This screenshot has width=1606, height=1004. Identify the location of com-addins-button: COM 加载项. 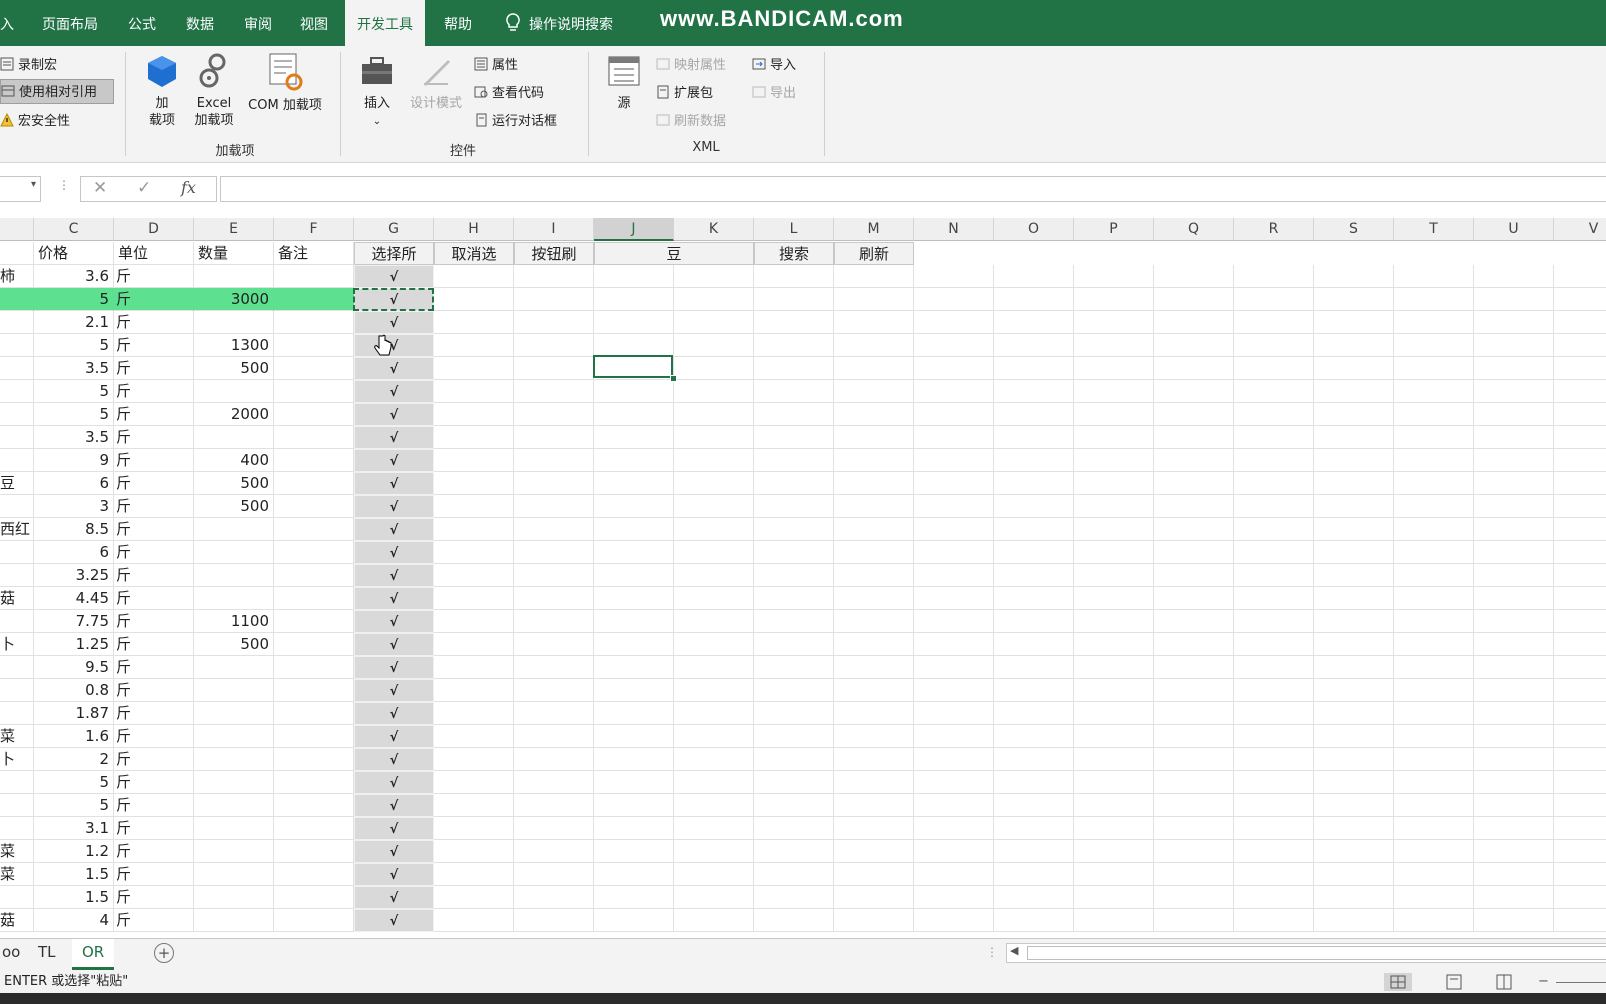
(285, 83).